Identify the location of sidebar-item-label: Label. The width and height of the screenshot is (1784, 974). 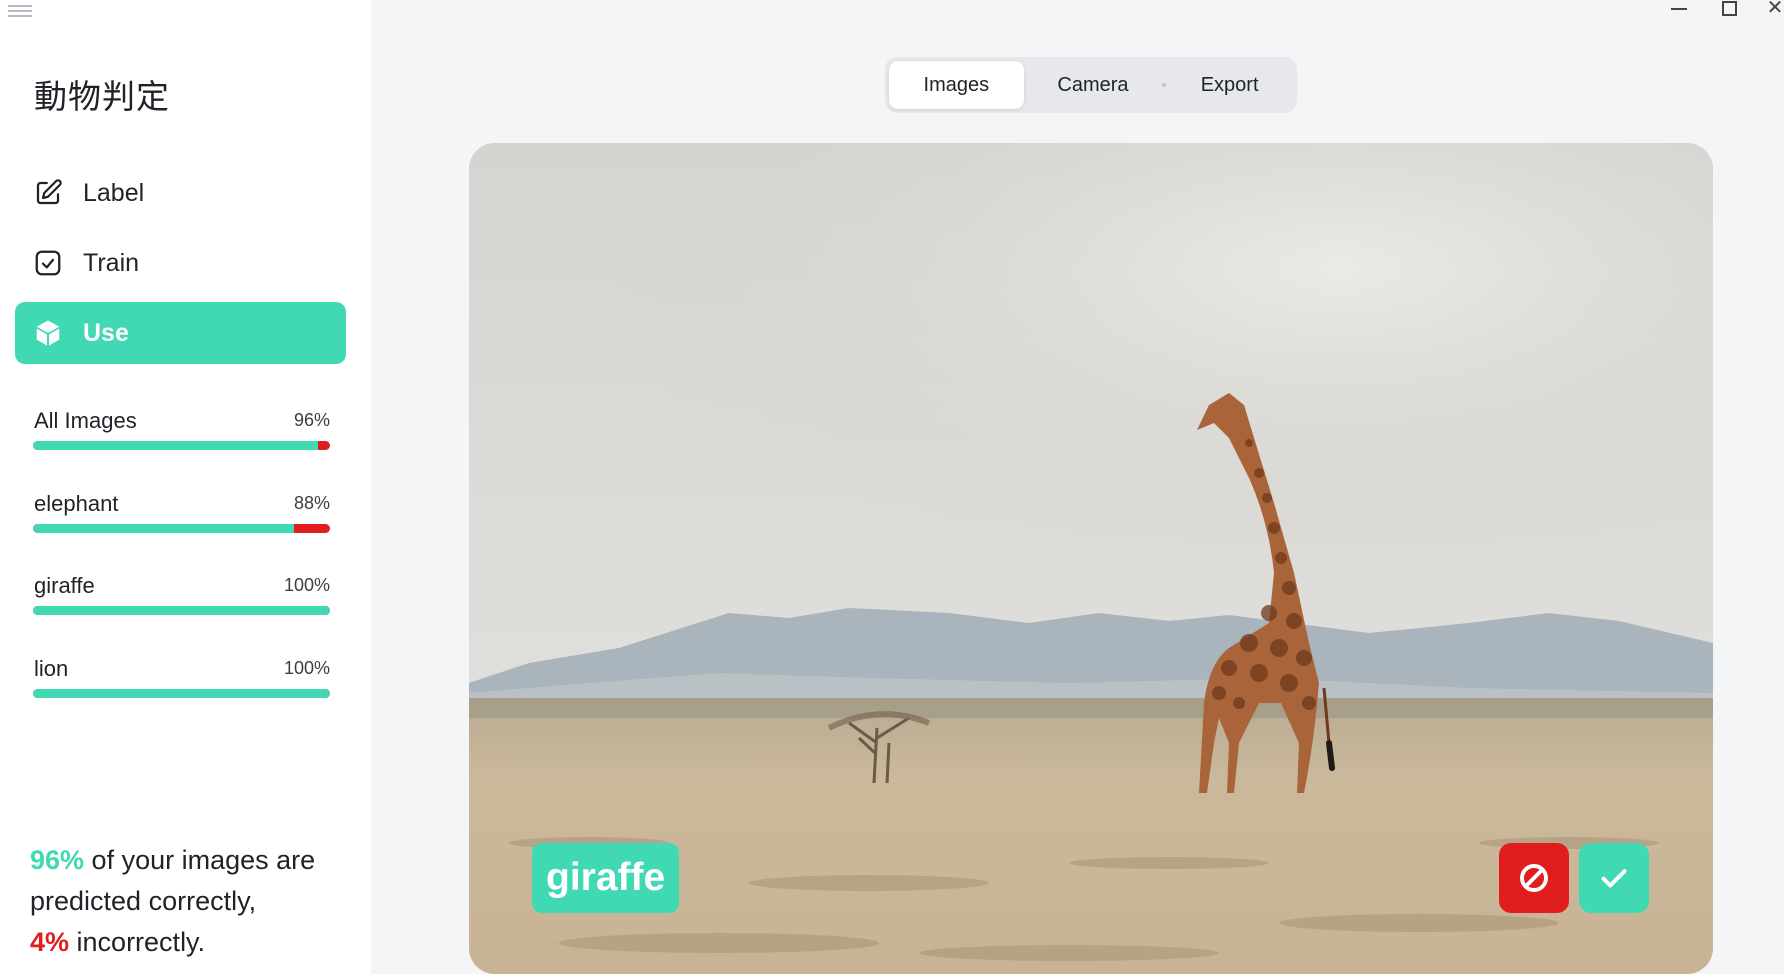
(180, 193).